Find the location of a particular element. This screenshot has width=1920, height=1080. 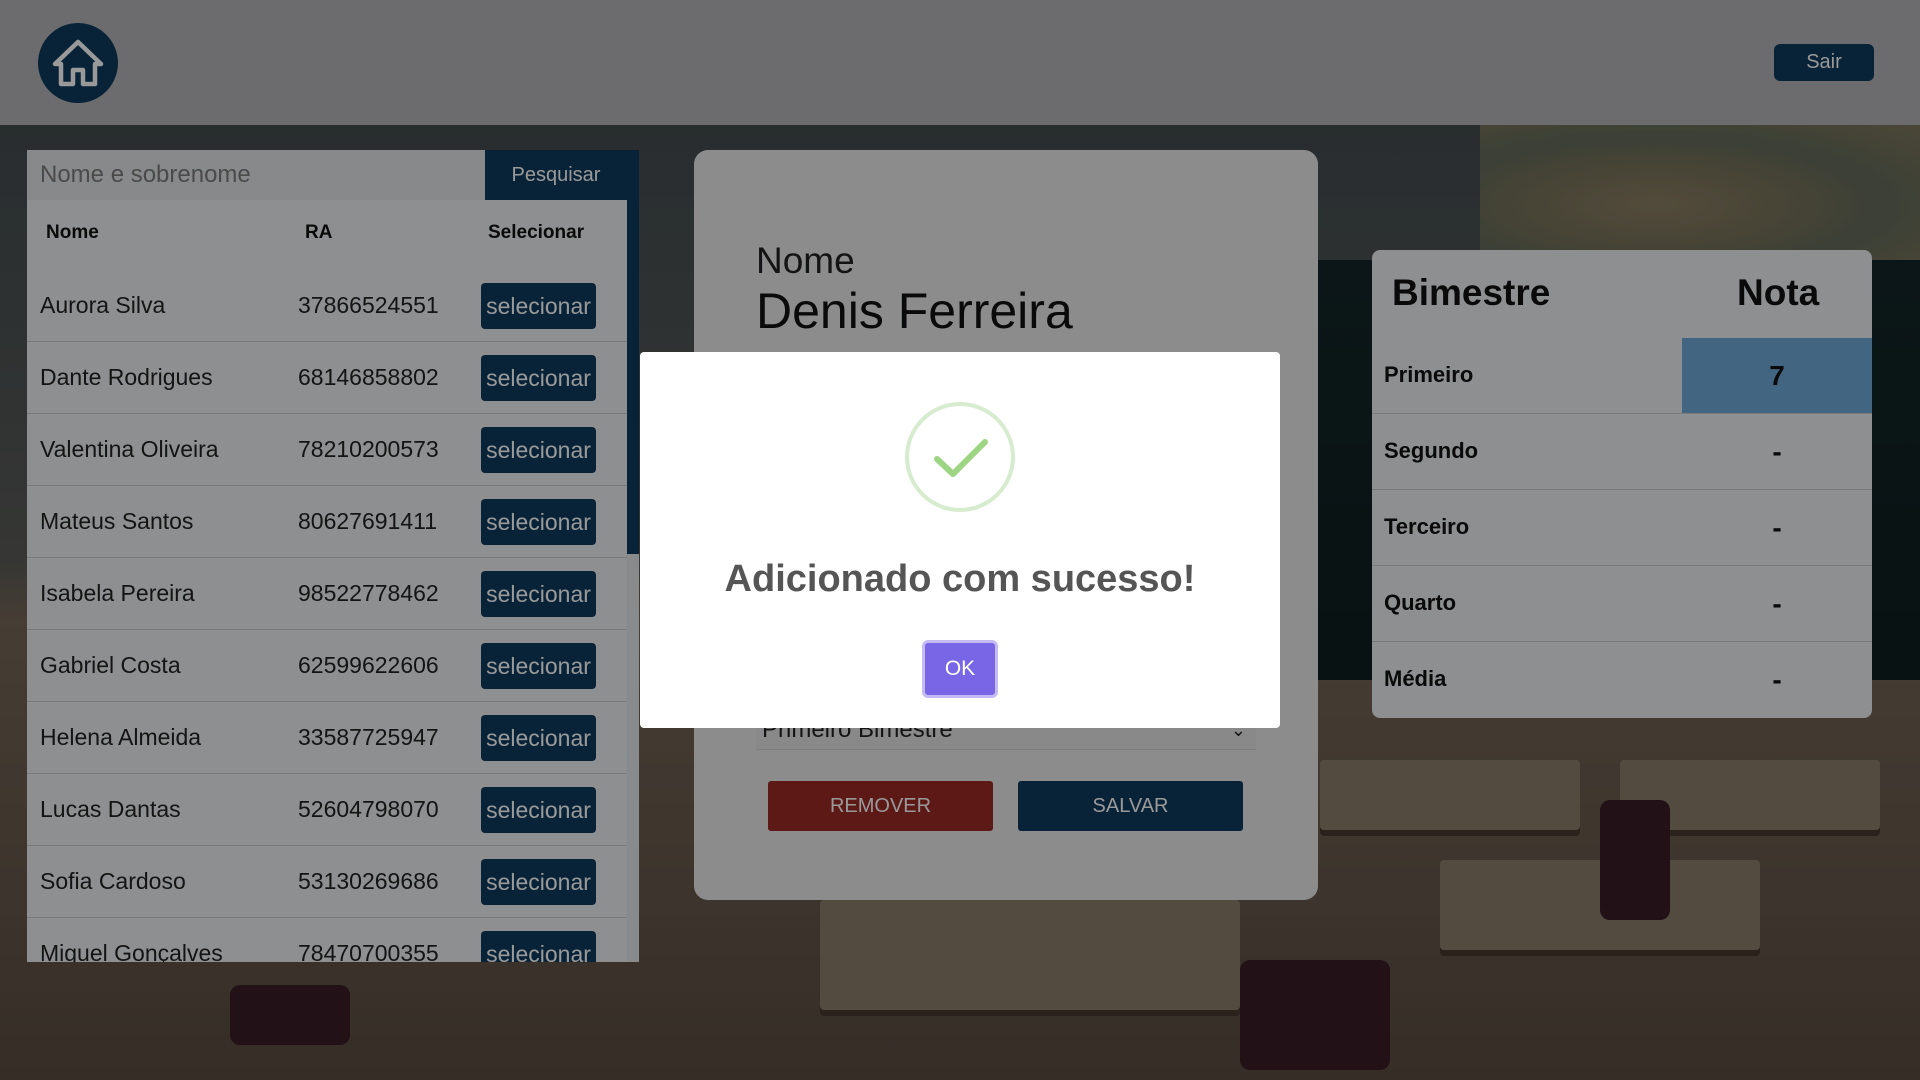

success-icon-circle is located at coordinates (960, 457).